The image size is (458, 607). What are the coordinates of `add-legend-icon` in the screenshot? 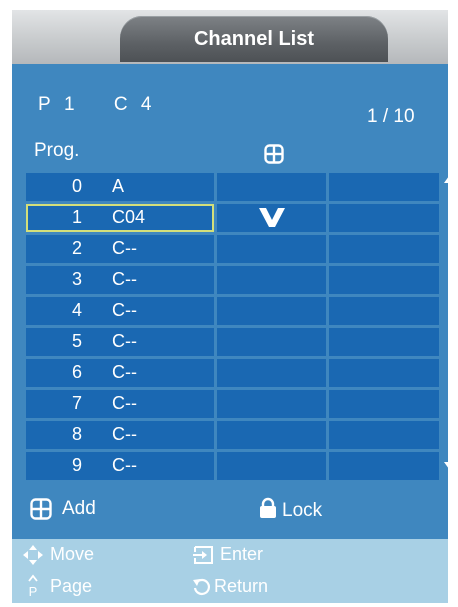 It's located at (41, 509).